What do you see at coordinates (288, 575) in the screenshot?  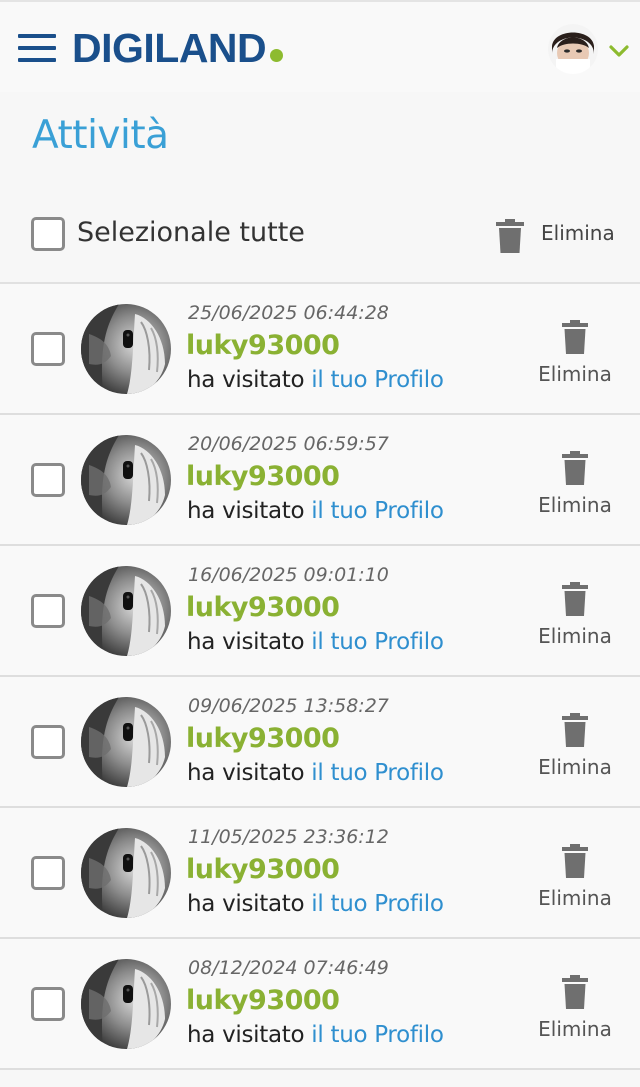 I see `activity-date: 16/06/2025 09:01:10` at bounding box center [288, 575].